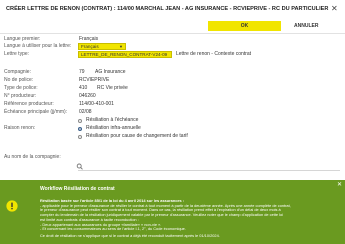  What do you see at coordinates (36, 112) in the screenshot?
I see `echeance-label: Échéance principale (jj/mm):` at bounding box center [36, 112].